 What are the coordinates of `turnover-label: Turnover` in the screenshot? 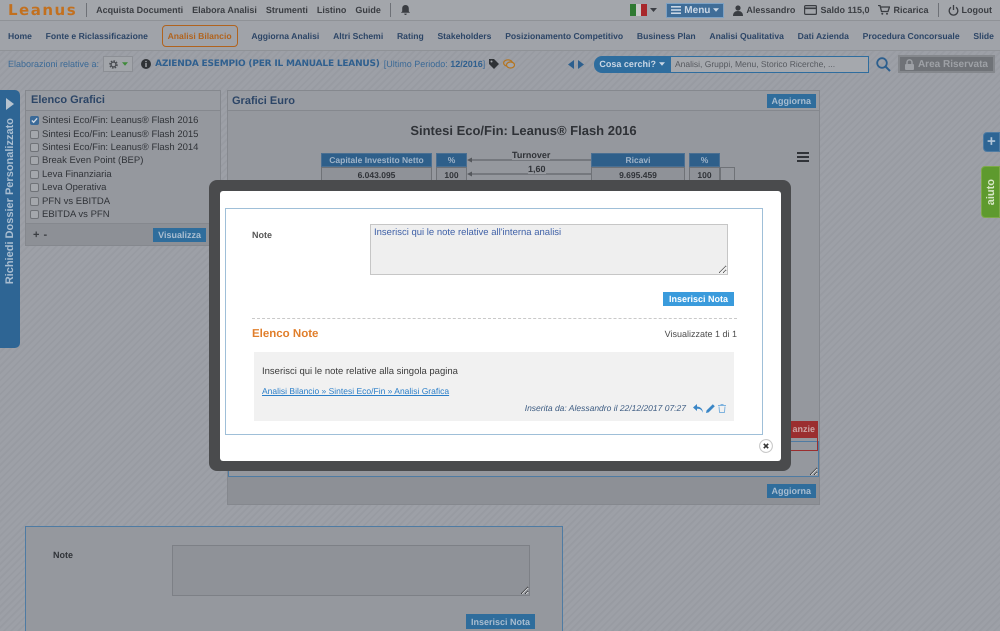 It's located at (531, 155).